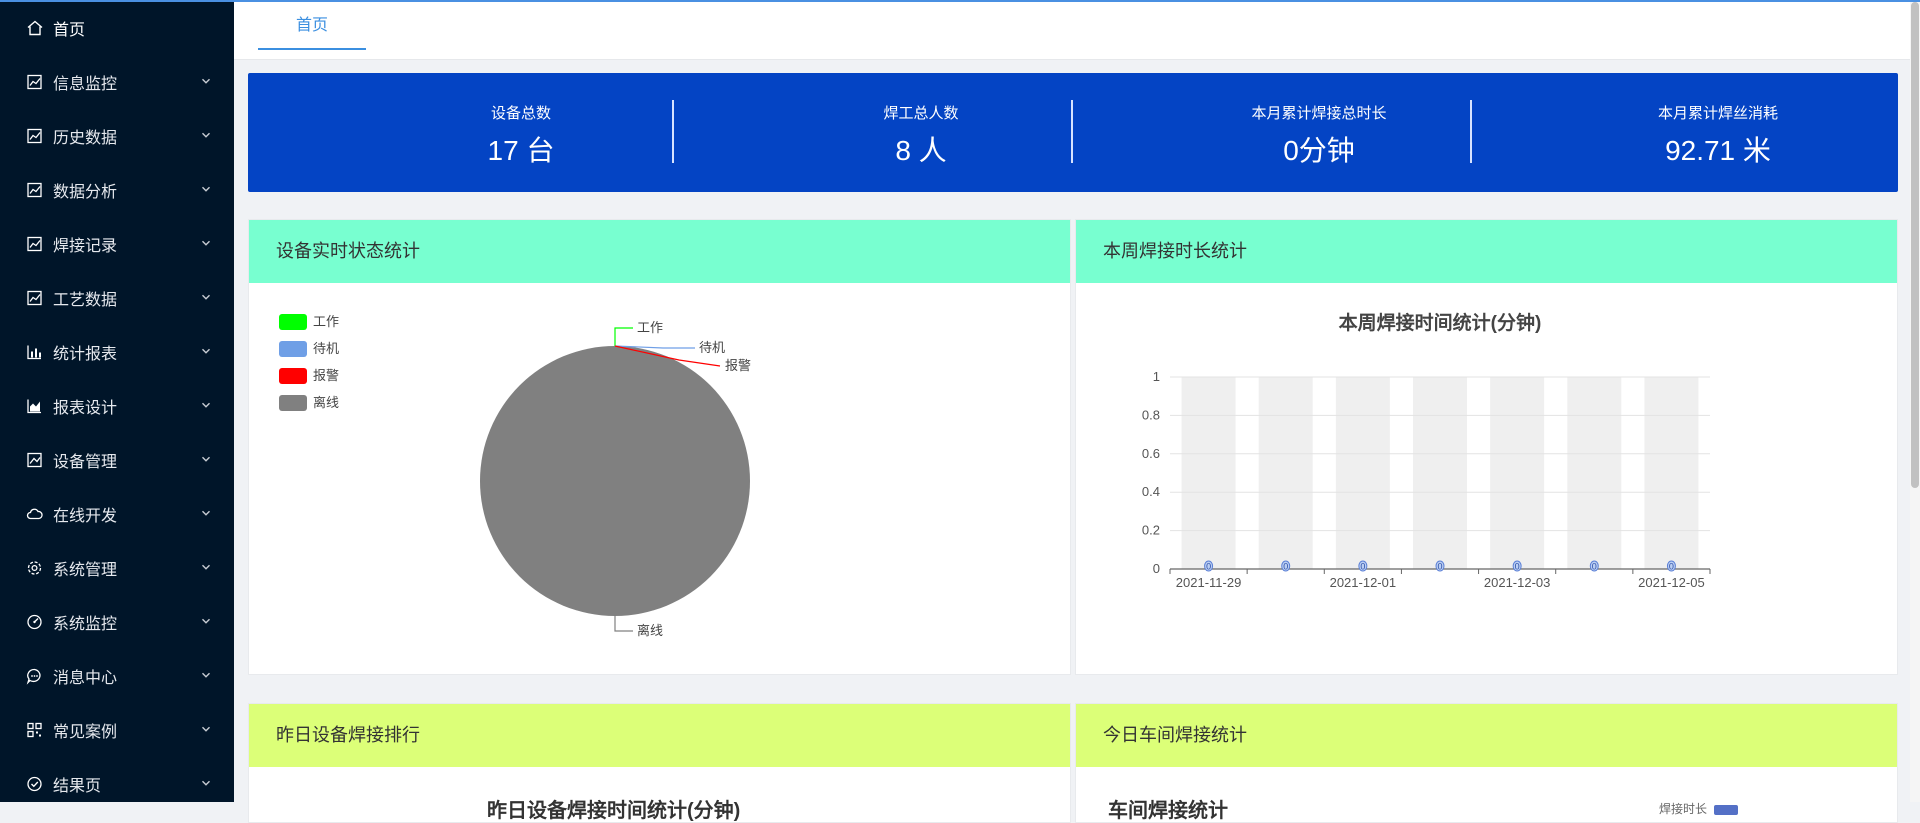  I want to click on sidebar-item-12: 消息中心, so click(117, 676).